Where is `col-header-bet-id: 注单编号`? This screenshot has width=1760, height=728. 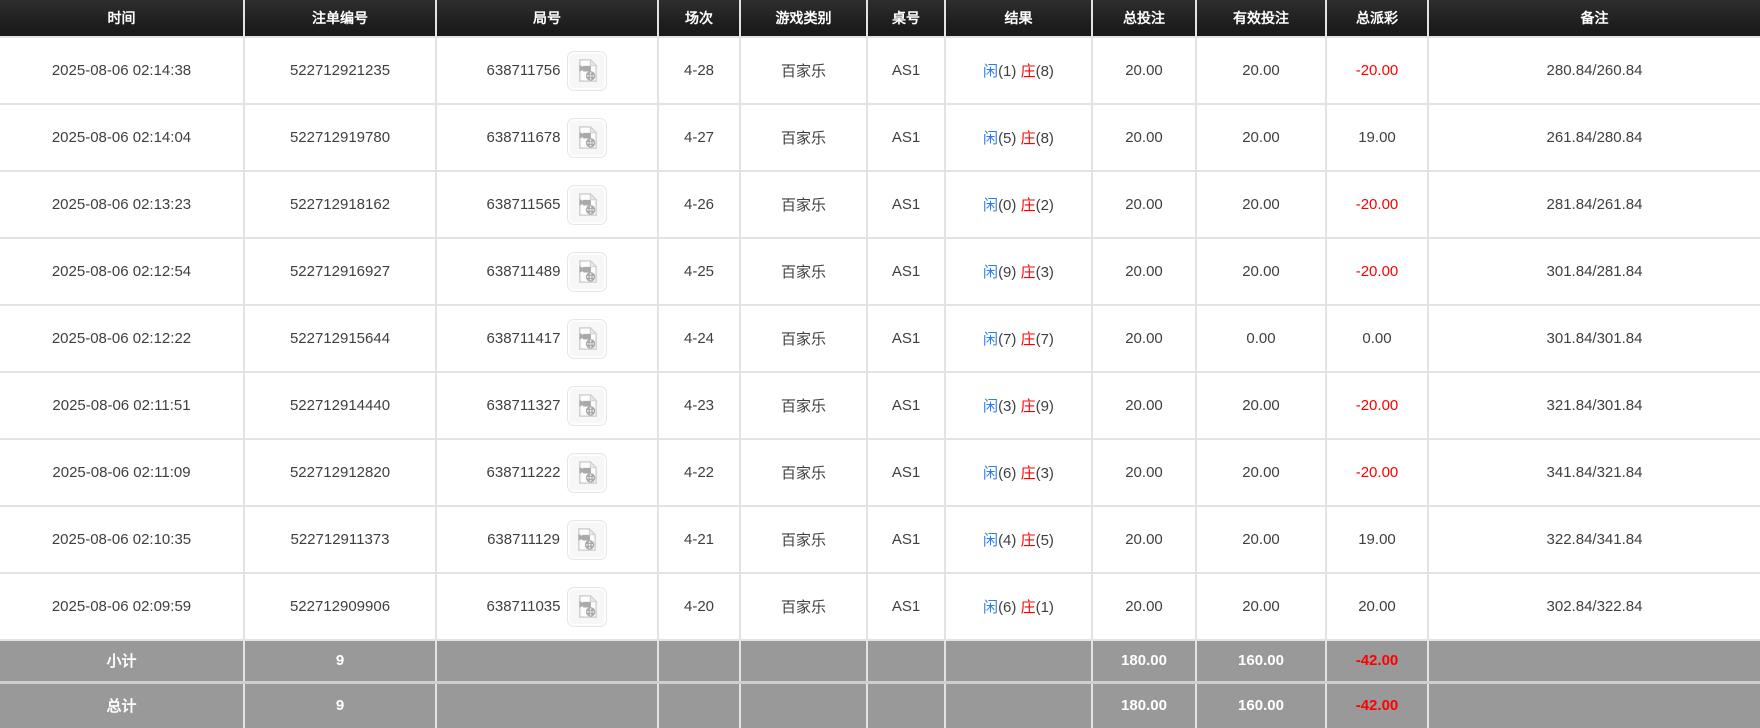
col-header-bet-id: 注单编号 is located at coordinates (340, 19).